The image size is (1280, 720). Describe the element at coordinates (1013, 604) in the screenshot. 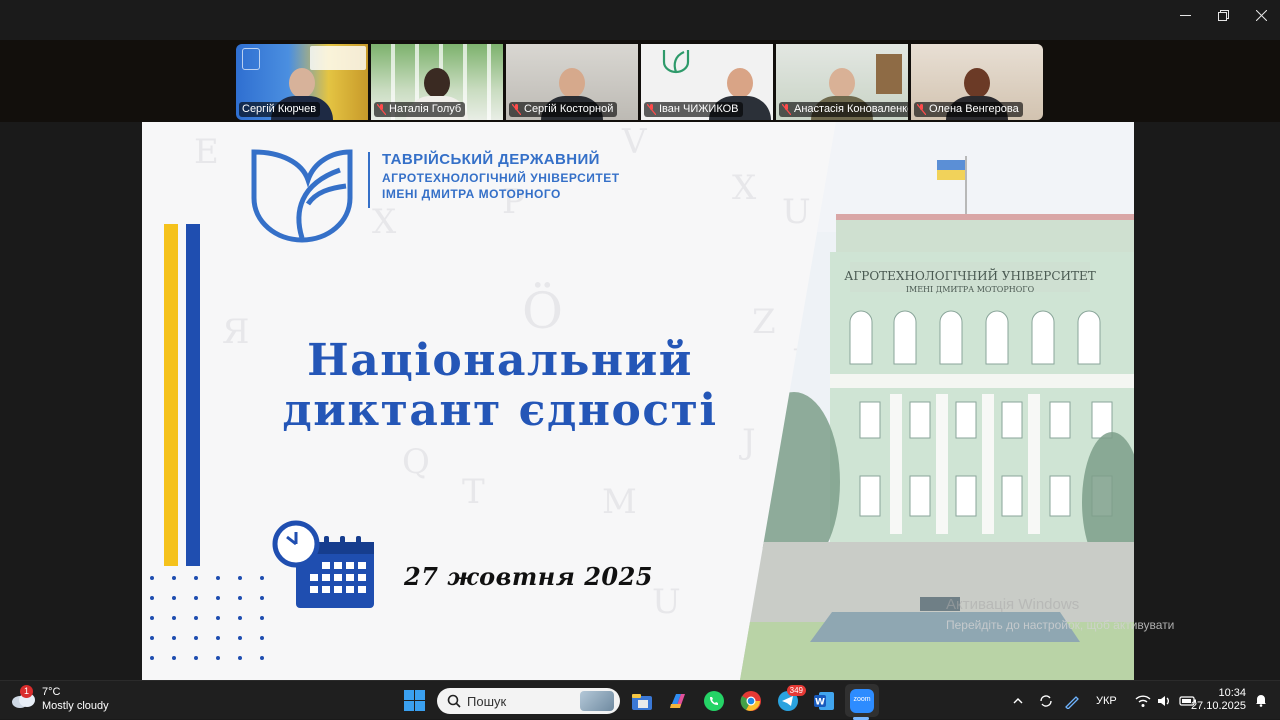

I see `activation-watermark-title: Активація Windows` at that location.